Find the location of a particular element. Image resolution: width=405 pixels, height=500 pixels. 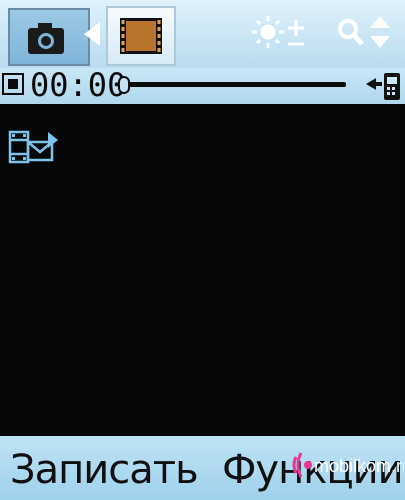

top-toolbar is located at coordinates (202, 34).